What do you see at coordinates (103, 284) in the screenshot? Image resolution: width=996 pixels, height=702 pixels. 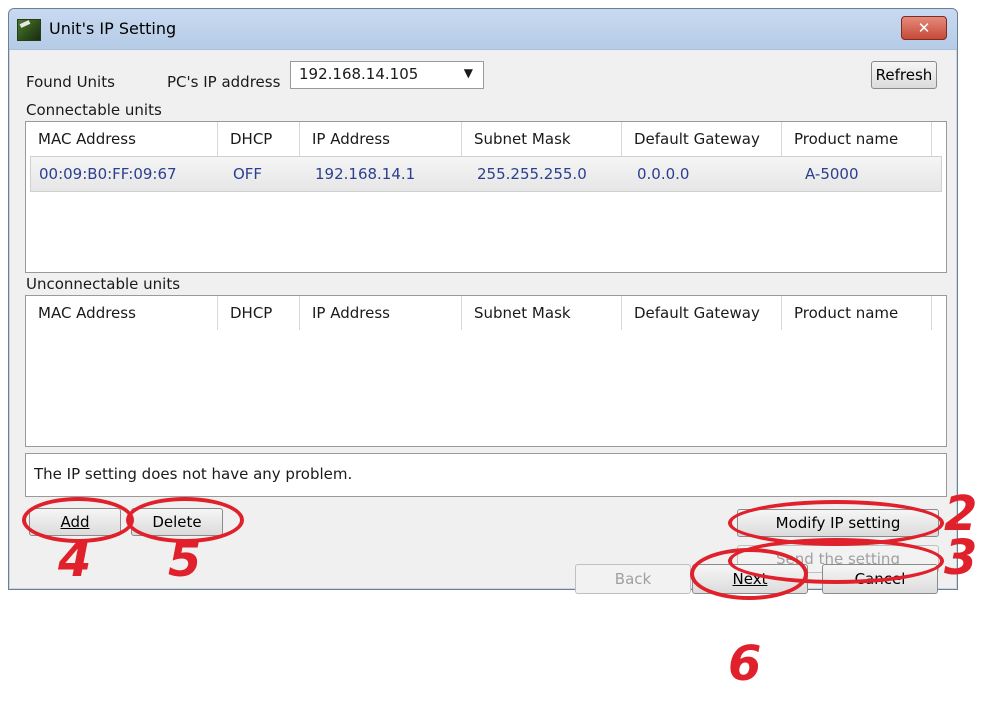 I see `unconnectable-units-label: Unconnectable units` at bounding box center [103, 284].